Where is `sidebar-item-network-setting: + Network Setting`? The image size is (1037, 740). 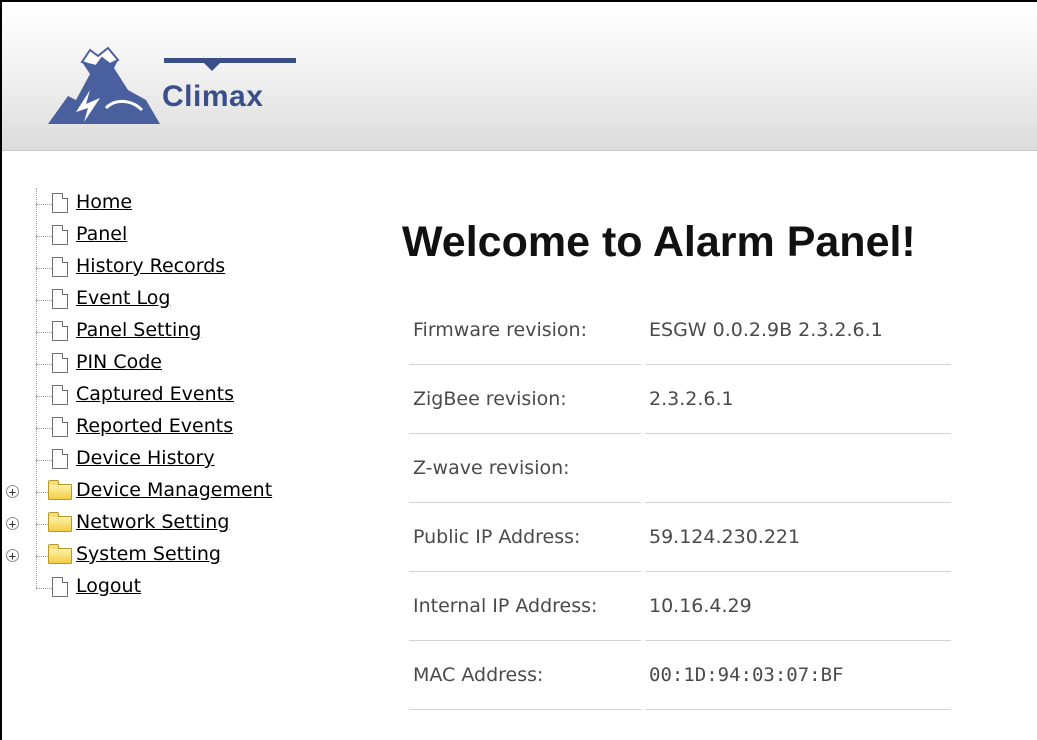
sidebar-item-network-setting: + Network Setting is located at coordinates (165, 524).